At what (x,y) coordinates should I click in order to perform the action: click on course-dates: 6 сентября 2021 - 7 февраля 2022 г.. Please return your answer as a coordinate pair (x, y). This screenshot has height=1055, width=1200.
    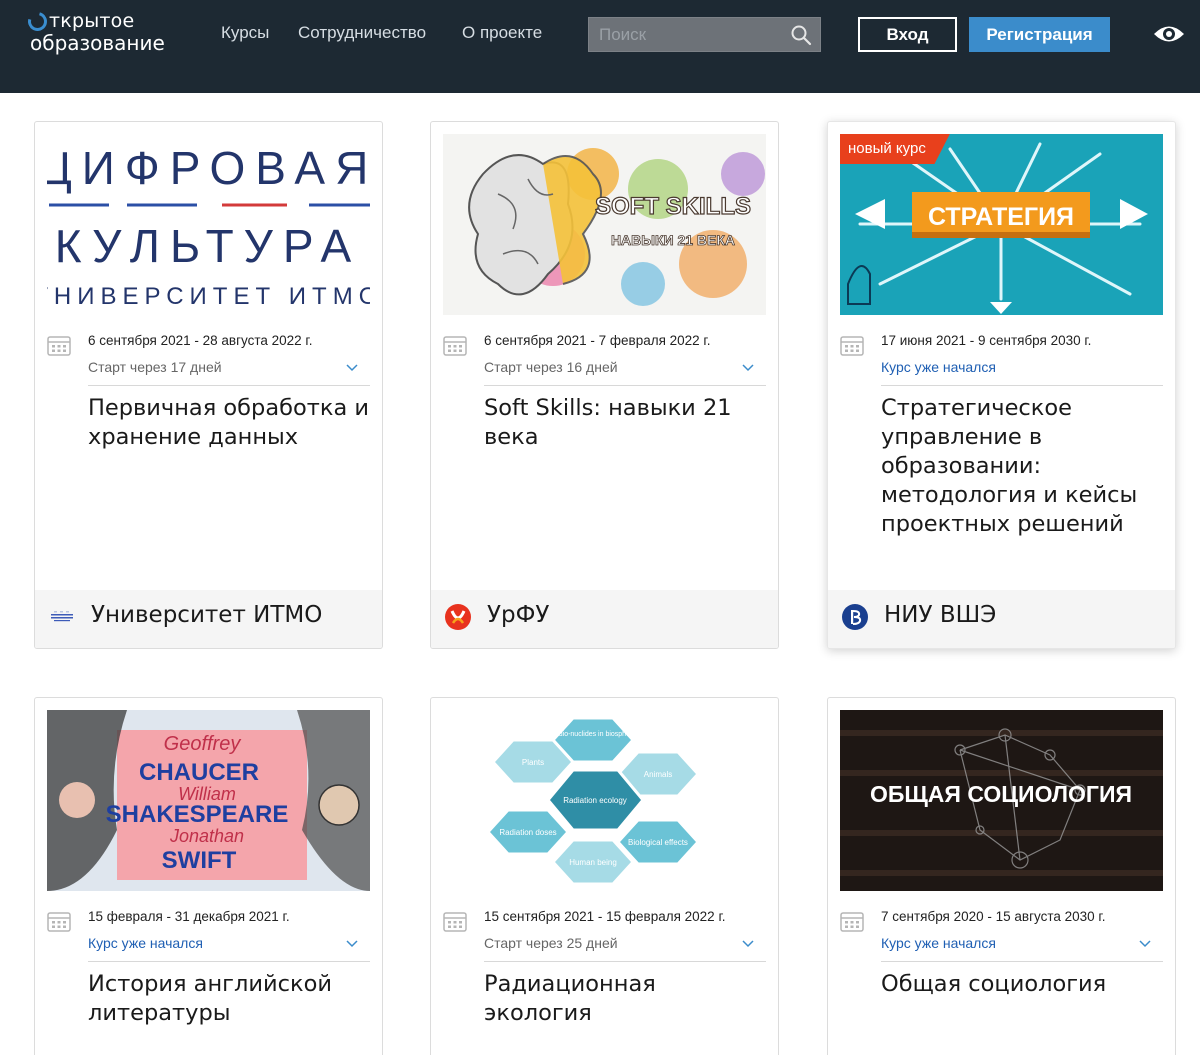
    Looking at the image, I should click on (597, 340).